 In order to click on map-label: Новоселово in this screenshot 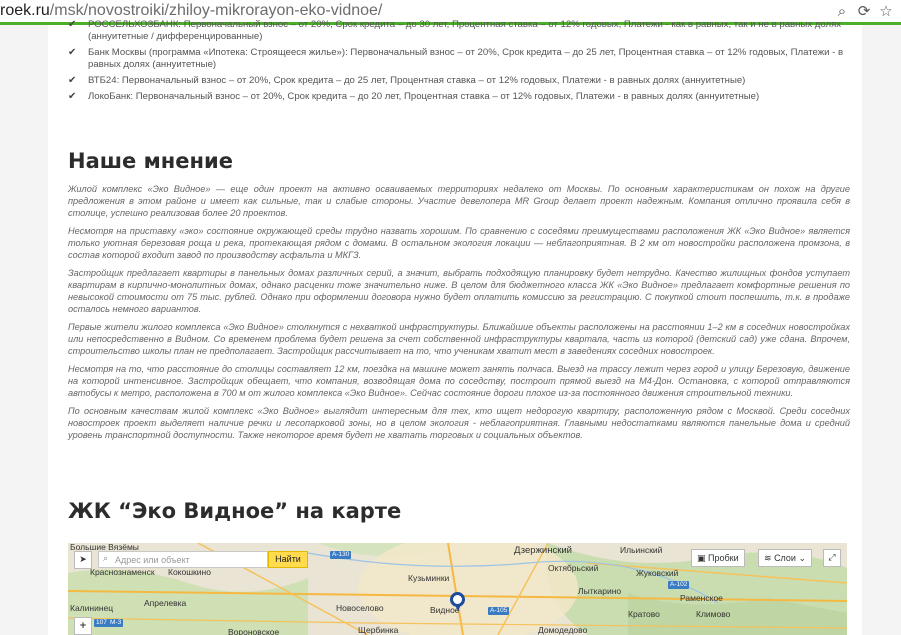, I will do `click(360, 608)`.